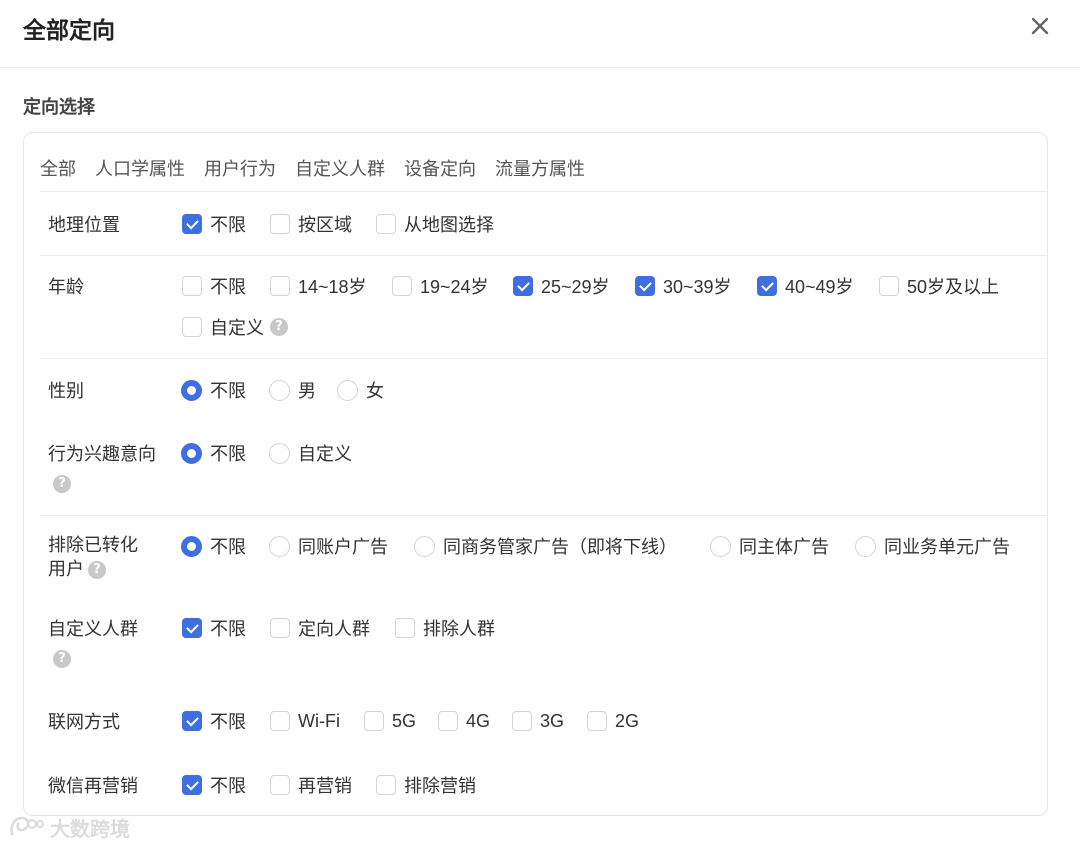  I want to click on age-option-40-49: 40~49岁, so click(805, 286).